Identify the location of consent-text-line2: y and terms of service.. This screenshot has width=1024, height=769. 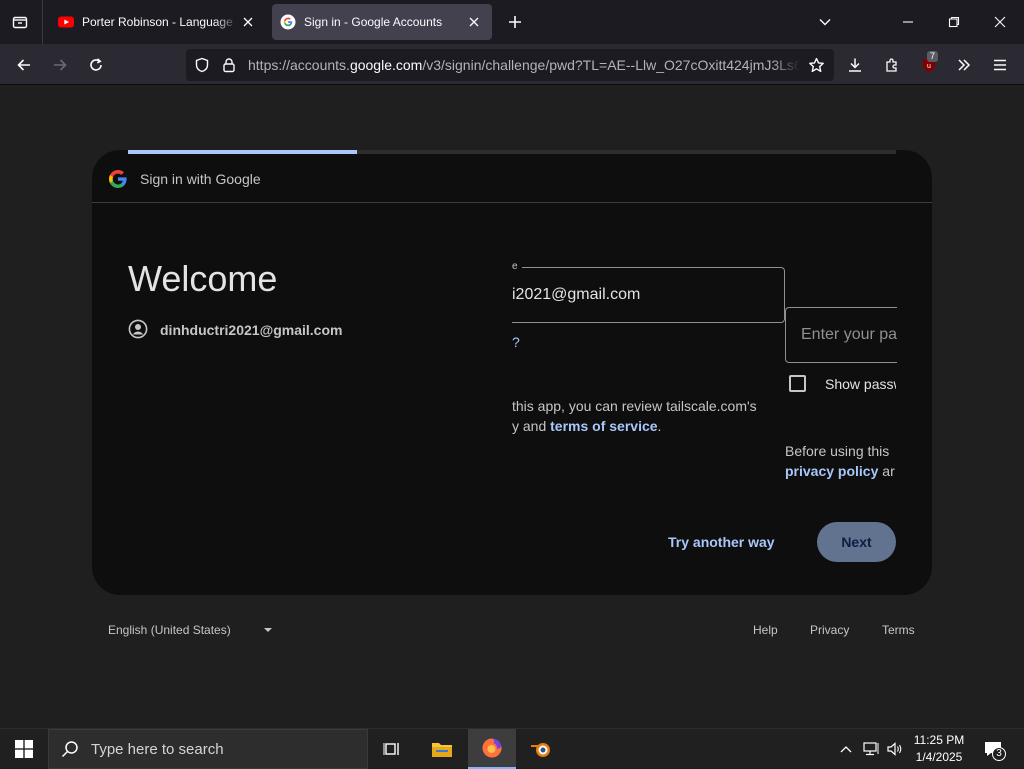
(586, 426).